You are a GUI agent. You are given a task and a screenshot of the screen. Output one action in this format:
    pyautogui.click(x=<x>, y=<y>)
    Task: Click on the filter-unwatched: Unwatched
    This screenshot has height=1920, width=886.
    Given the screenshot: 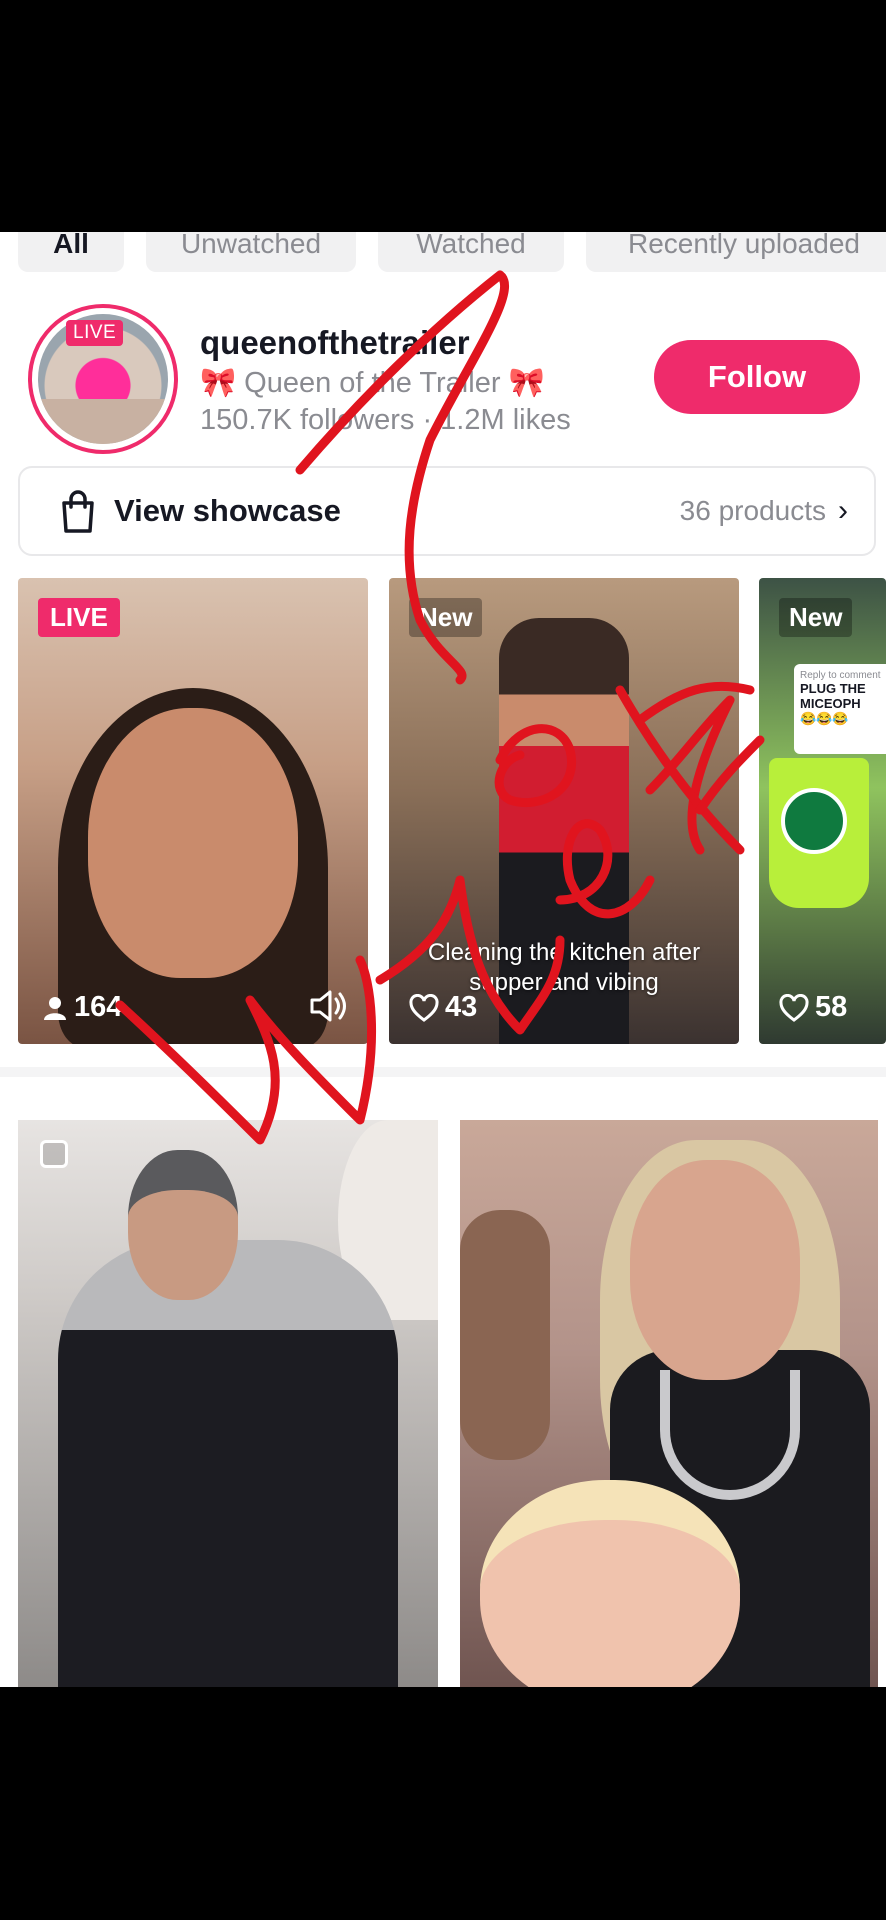 What is the action you would take?
    pyautogui.click(x=251, y=252)
    